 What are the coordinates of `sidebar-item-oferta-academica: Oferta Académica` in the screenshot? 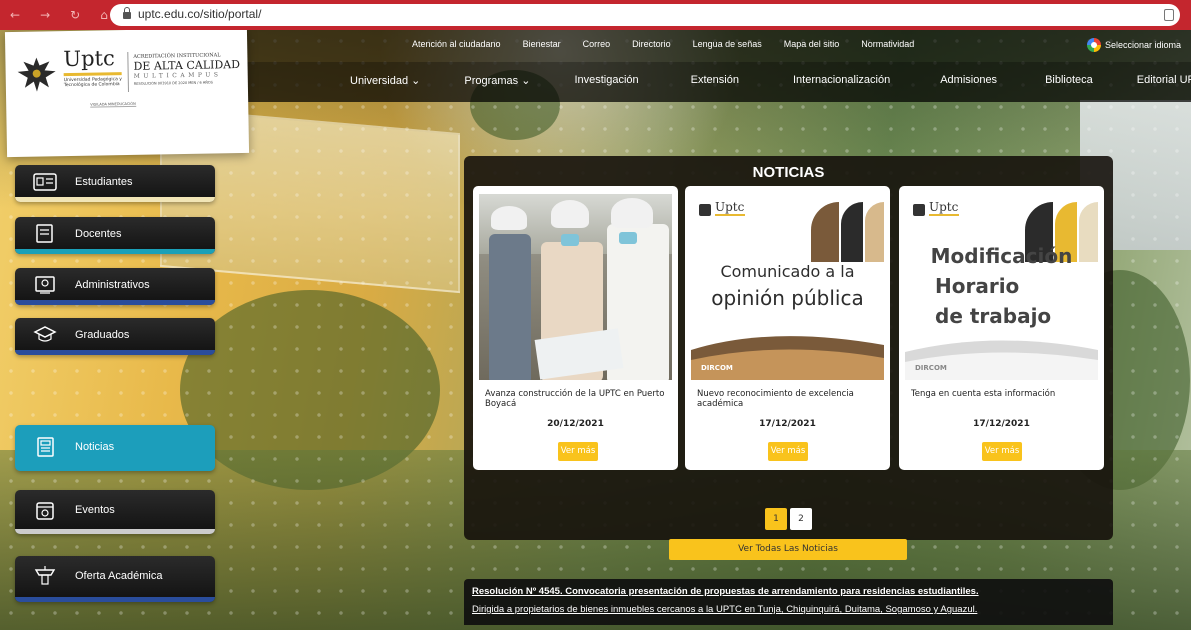 It's located at (115, 579).